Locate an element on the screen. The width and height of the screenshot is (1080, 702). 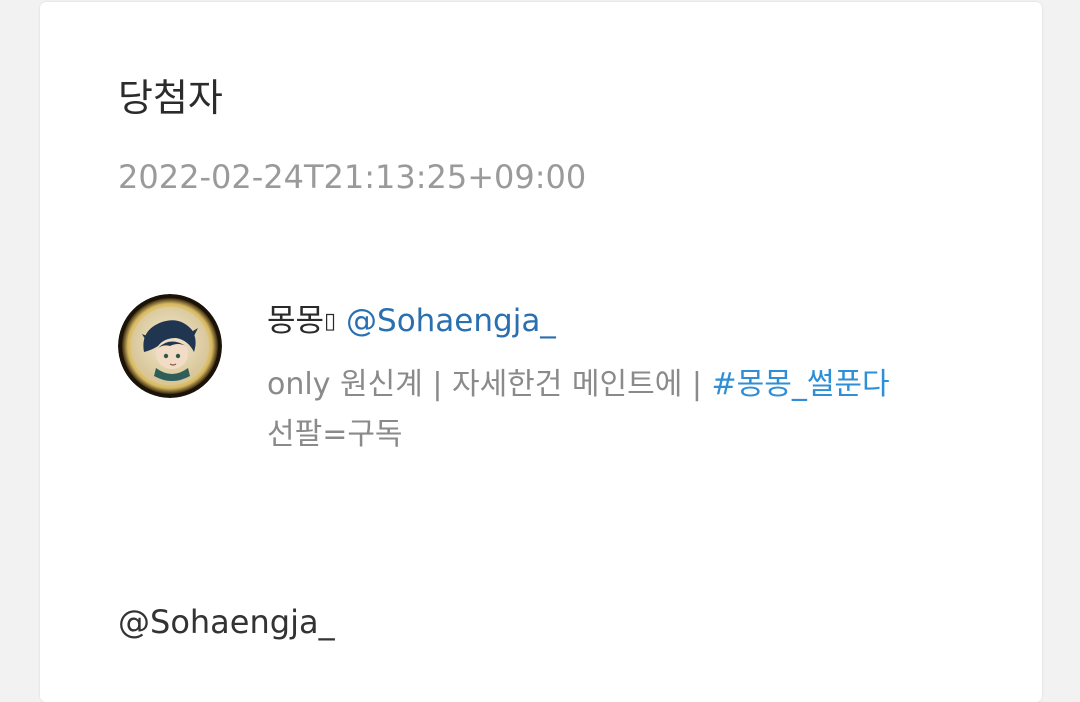
character-avatar-icon is located at coordinates (170, 346).